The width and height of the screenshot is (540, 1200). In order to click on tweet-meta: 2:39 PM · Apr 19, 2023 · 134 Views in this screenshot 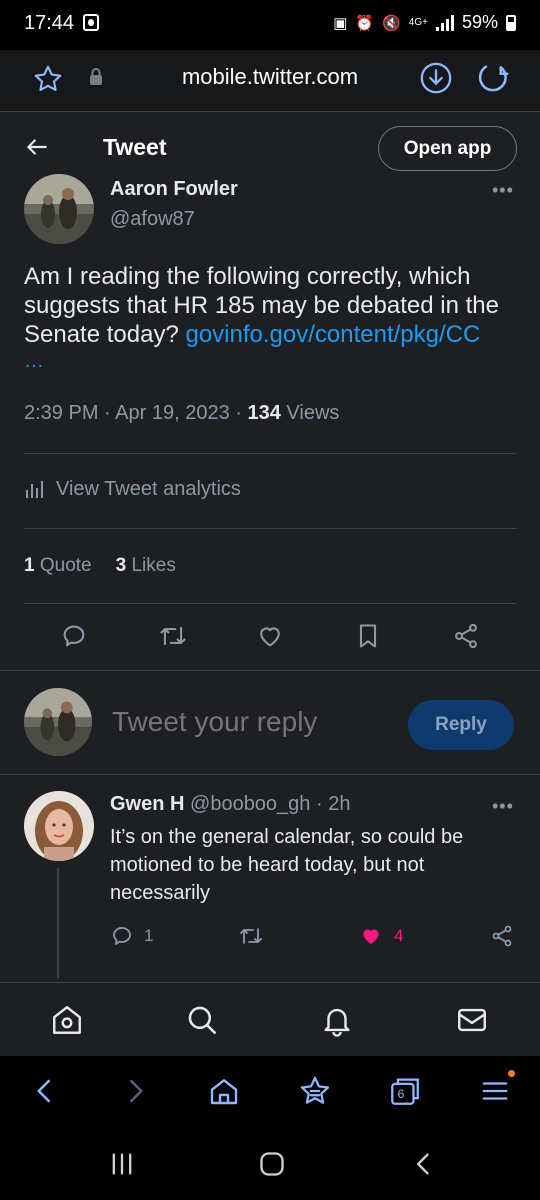, I will do `click(182, 413)`.